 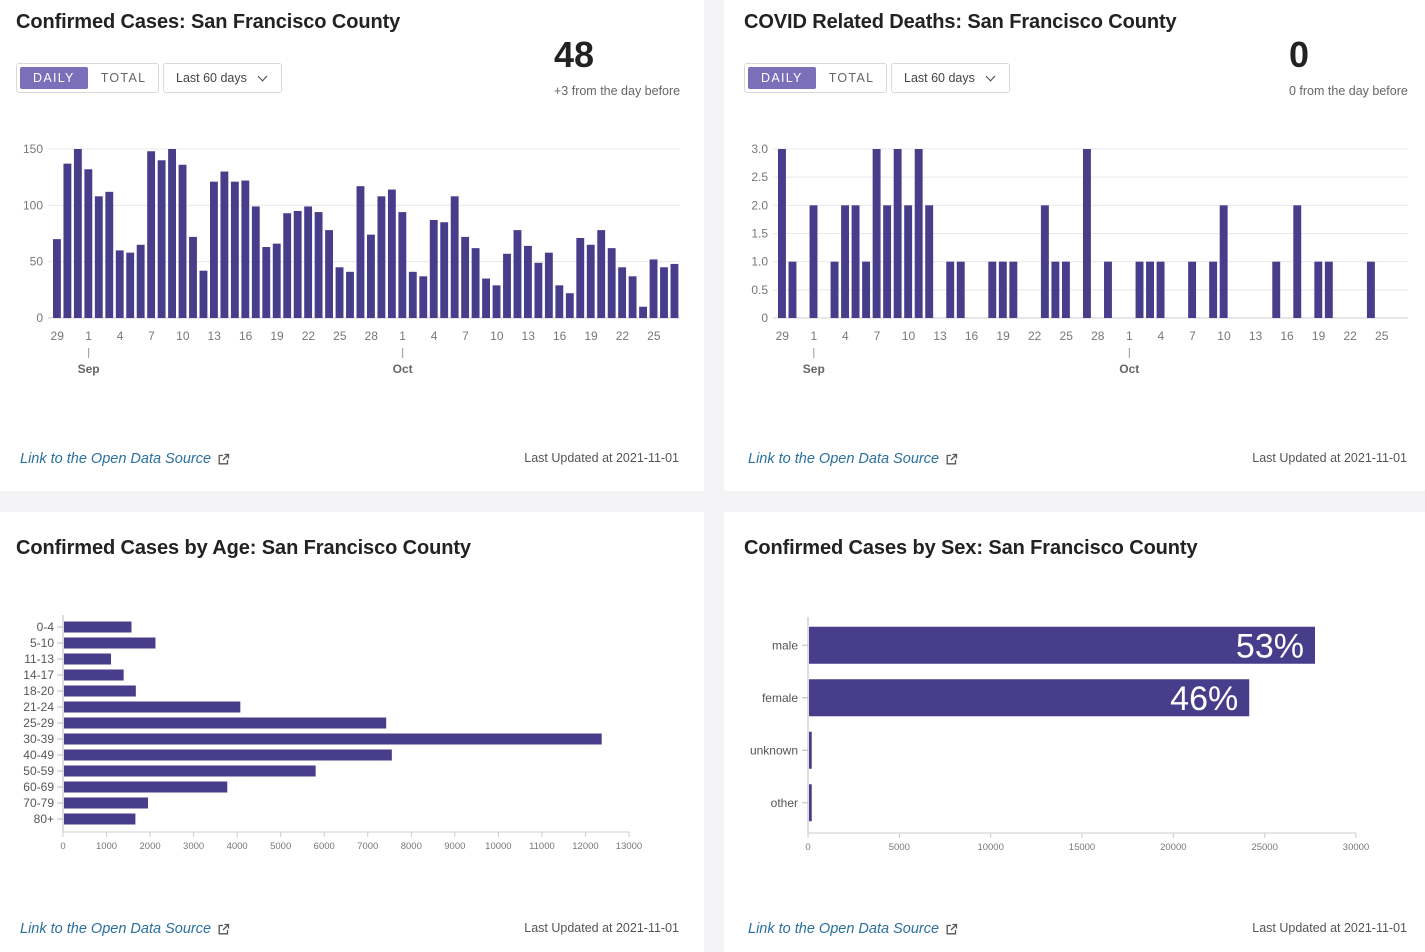 What do you see at coordinates (759, 234) in the screenshot?
I see `y-tick-label: 1.5` at bounding box center [759, 234].